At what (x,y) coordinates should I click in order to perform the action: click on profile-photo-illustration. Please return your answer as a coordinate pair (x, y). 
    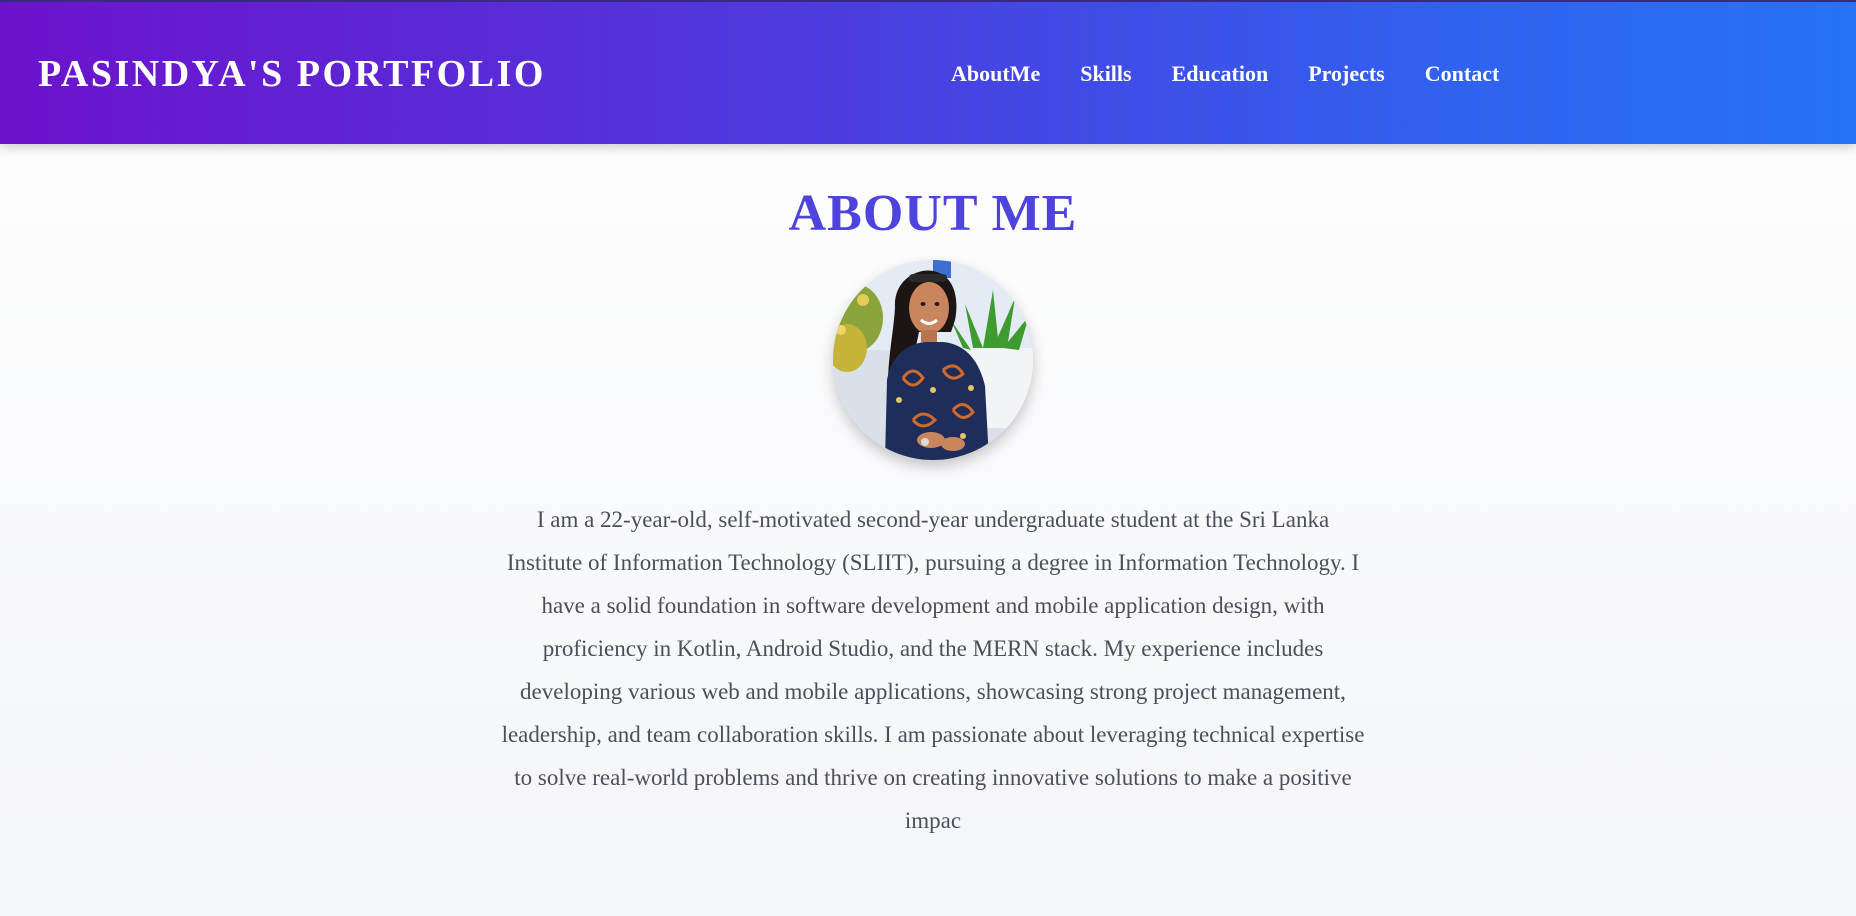
    Looking at the image, I should click on (933, 360).